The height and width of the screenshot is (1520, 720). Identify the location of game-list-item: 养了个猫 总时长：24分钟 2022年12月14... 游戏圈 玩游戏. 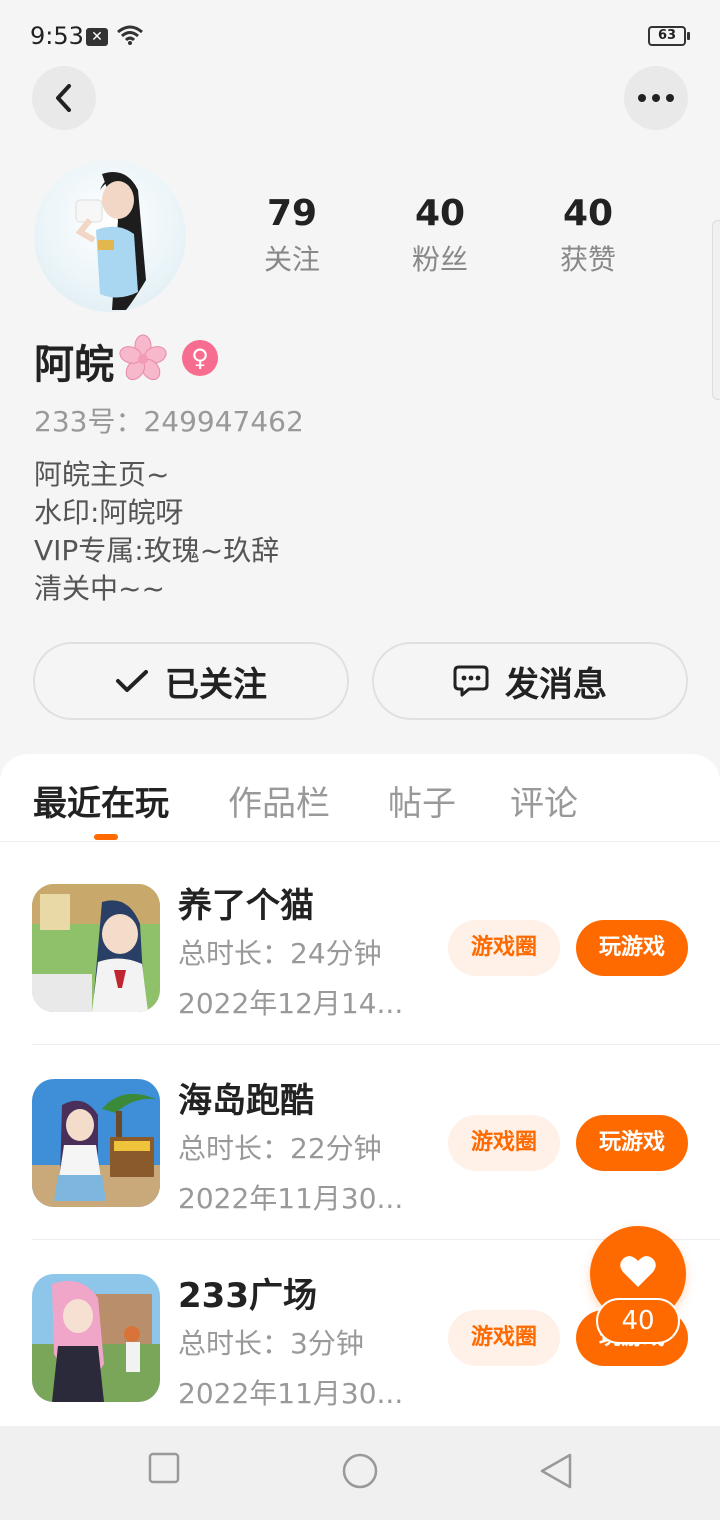
(360, 947).